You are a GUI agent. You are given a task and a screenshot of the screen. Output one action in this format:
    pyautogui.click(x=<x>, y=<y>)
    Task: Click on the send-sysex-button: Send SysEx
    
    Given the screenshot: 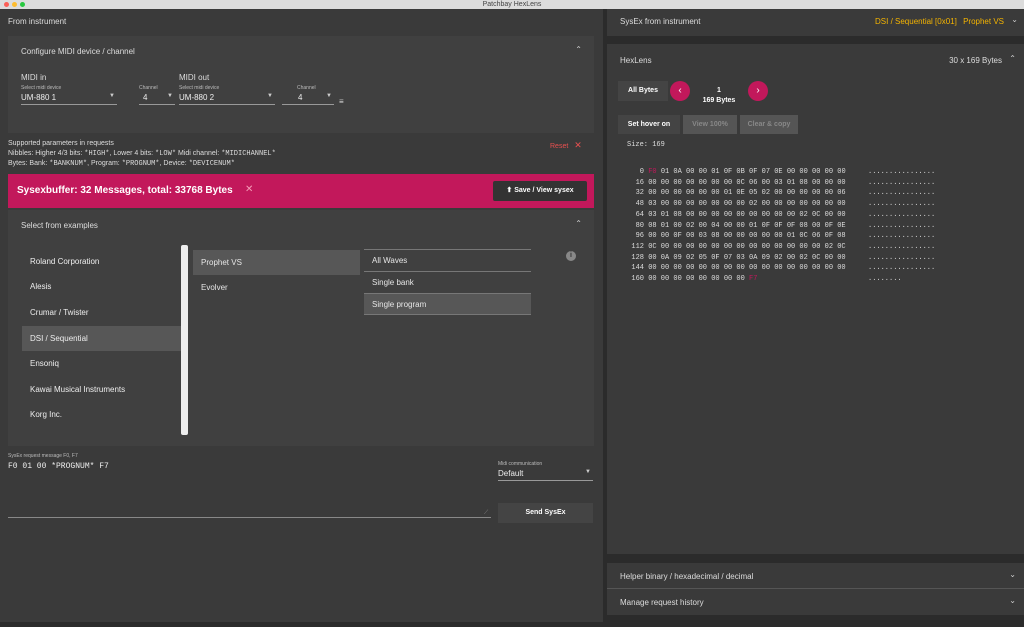 What is the action you would take?
    pyautogui.click(x=545, y=513)
    